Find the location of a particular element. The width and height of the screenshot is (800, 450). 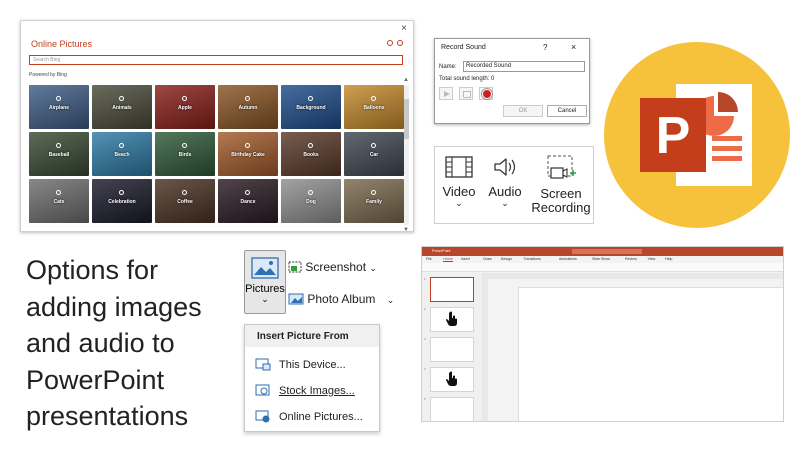

image-category-tile: Balloons is located at coordinates (374, 107).